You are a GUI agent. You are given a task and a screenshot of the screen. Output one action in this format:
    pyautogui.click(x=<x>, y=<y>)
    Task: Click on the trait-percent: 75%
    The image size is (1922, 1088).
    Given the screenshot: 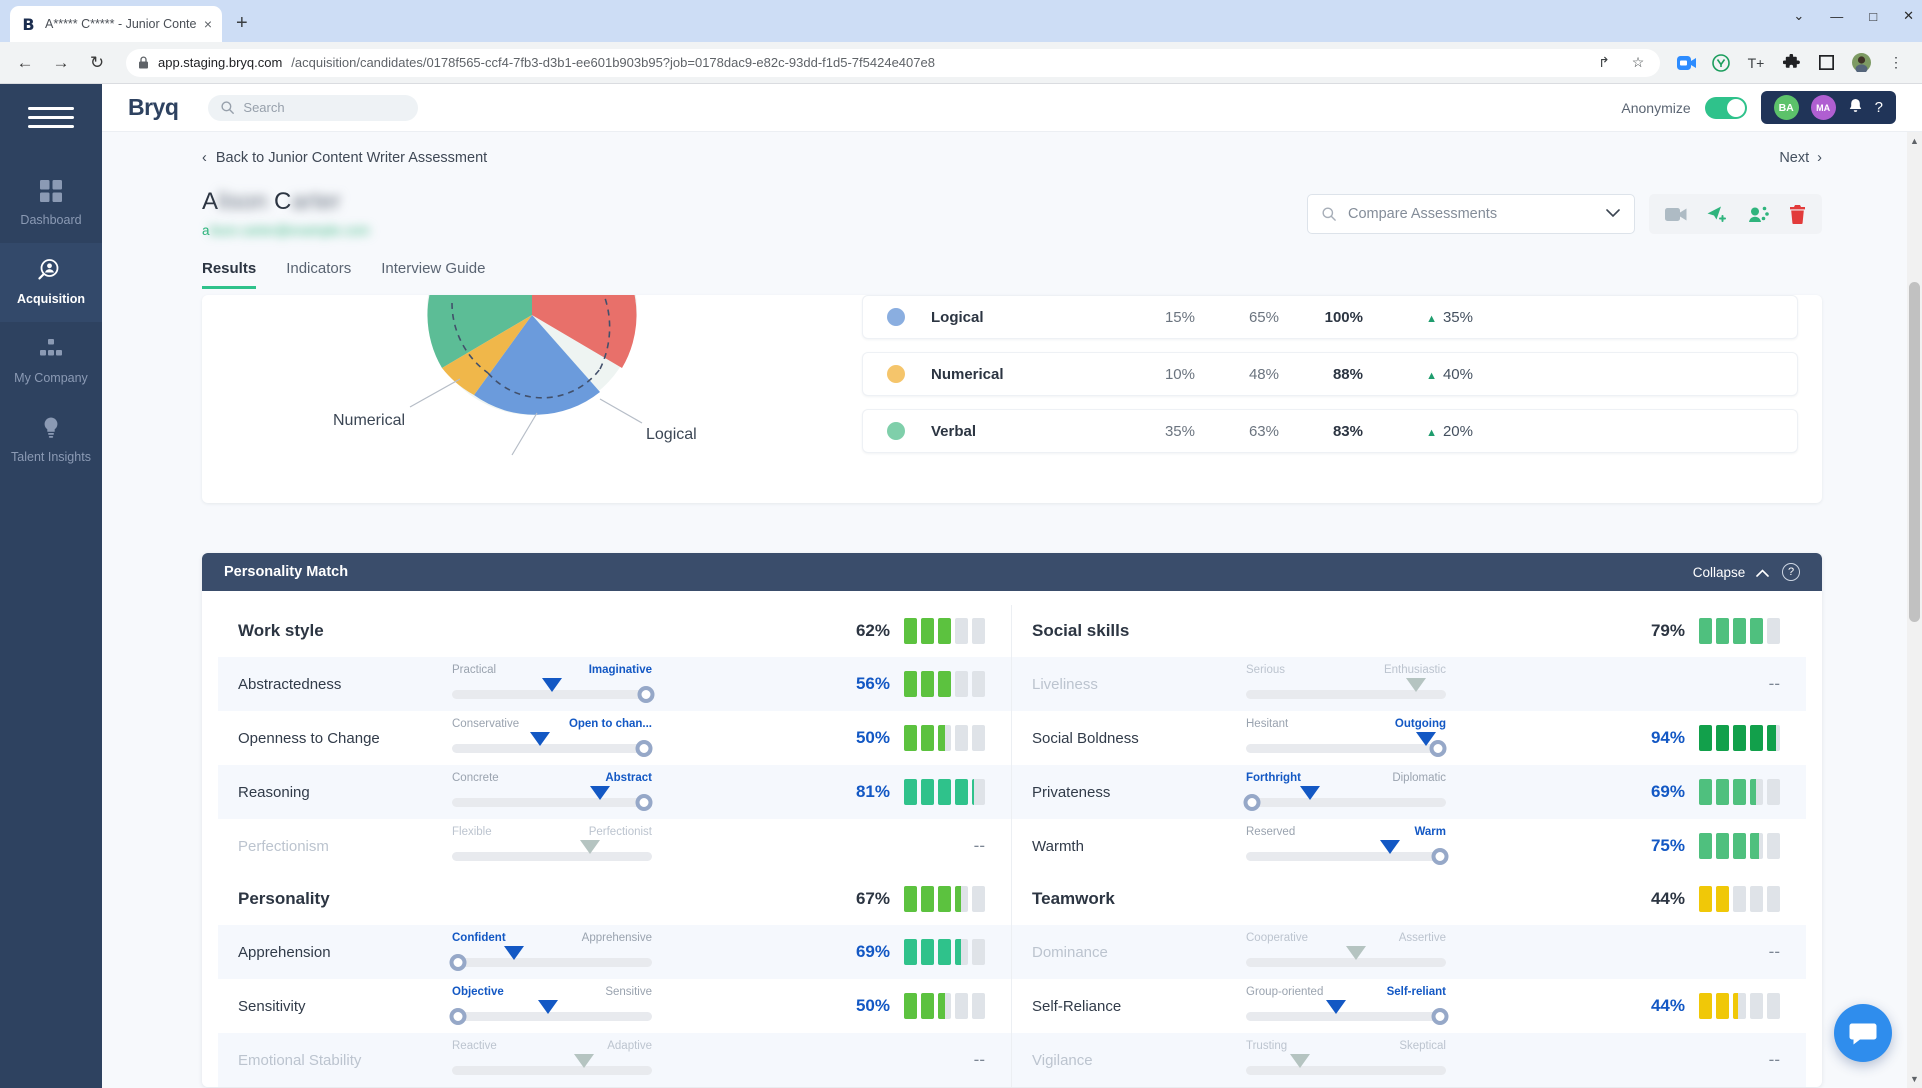 What is the action you would take?
    pyautogui.click(x=1667, y=845)
    